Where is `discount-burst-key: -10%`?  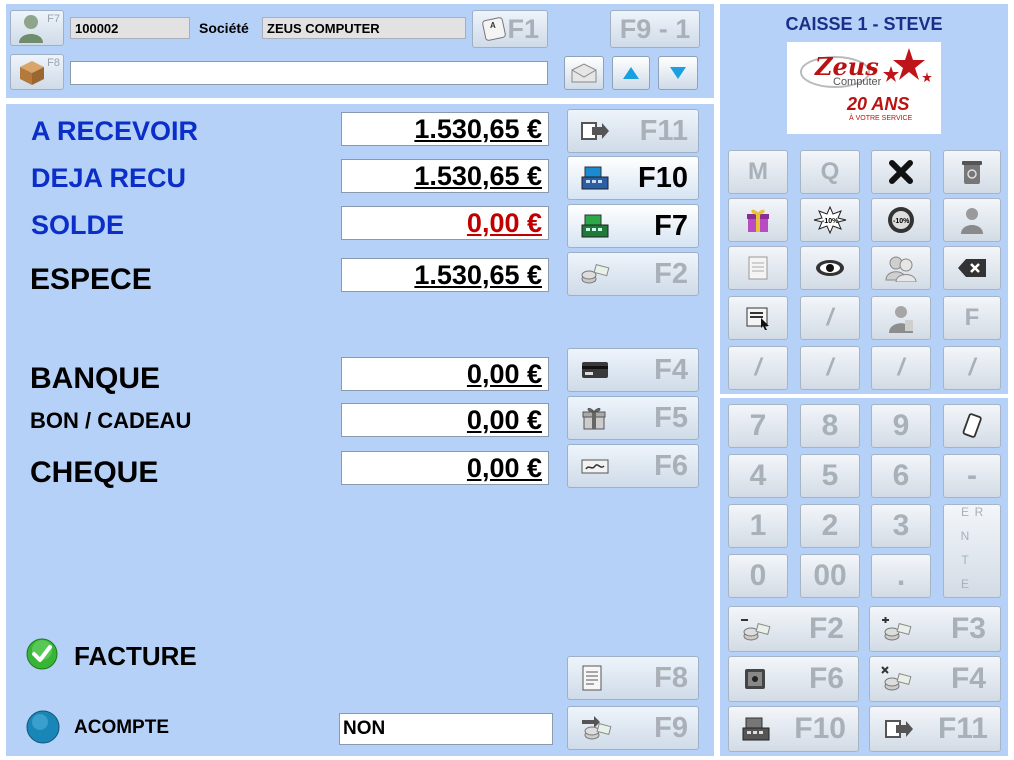 discount-burst-key: -10% is located at coordinates (830, 220).